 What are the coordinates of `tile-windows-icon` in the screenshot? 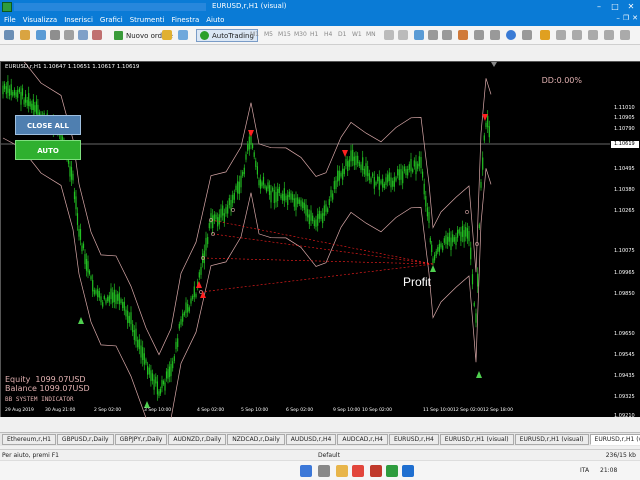 It's located at (419, 35).